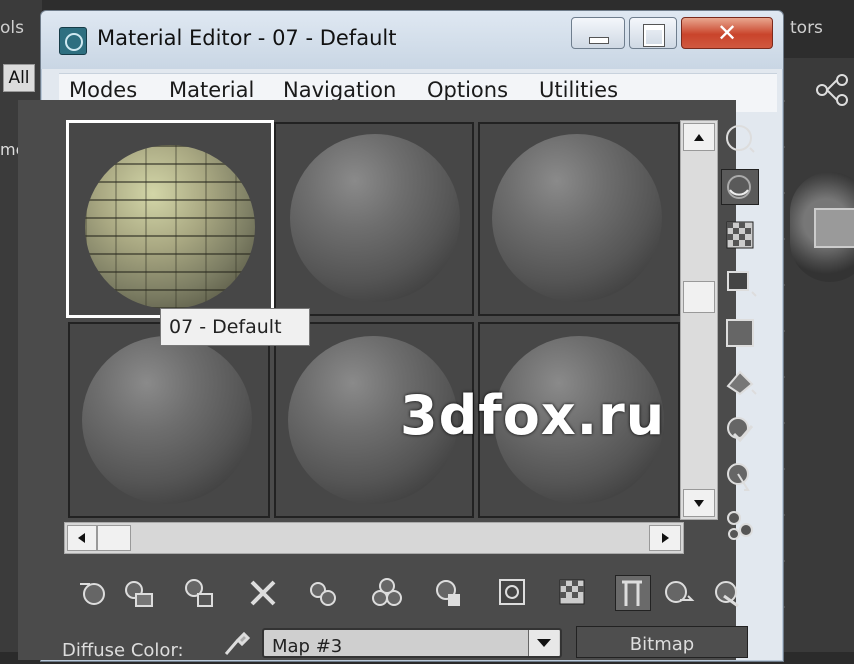  I want to click on slot-tooltip: 07 - Default, so click(235, 327).